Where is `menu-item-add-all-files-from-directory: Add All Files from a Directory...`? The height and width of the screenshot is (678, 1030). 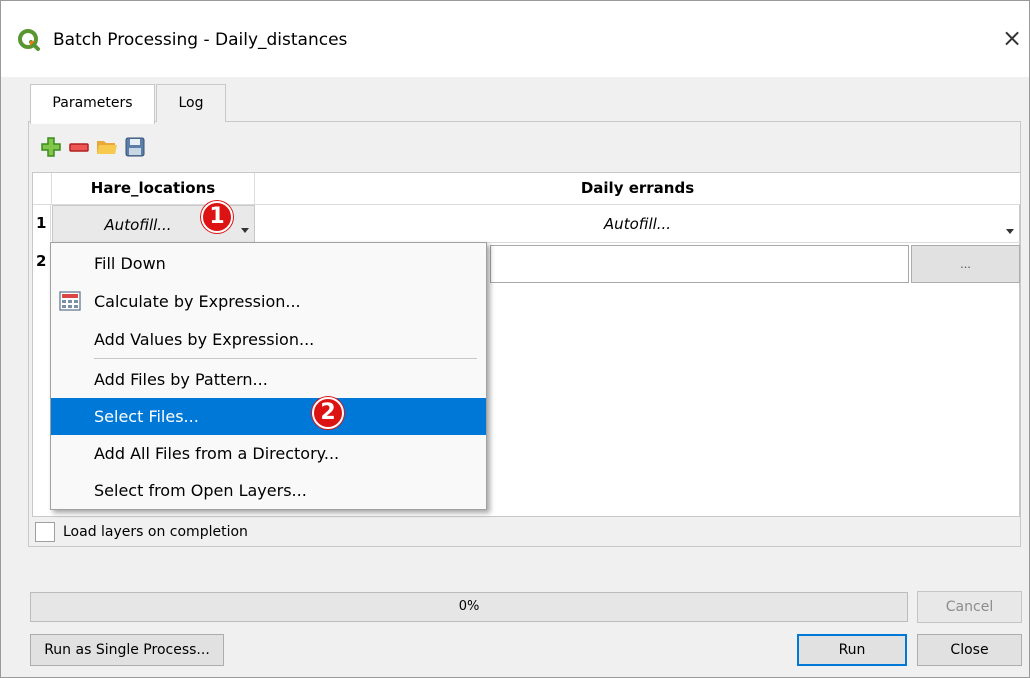
menu-item-add-all-files-from-directory: Add All Files from a Directory... is located at coordinates (268, 453).